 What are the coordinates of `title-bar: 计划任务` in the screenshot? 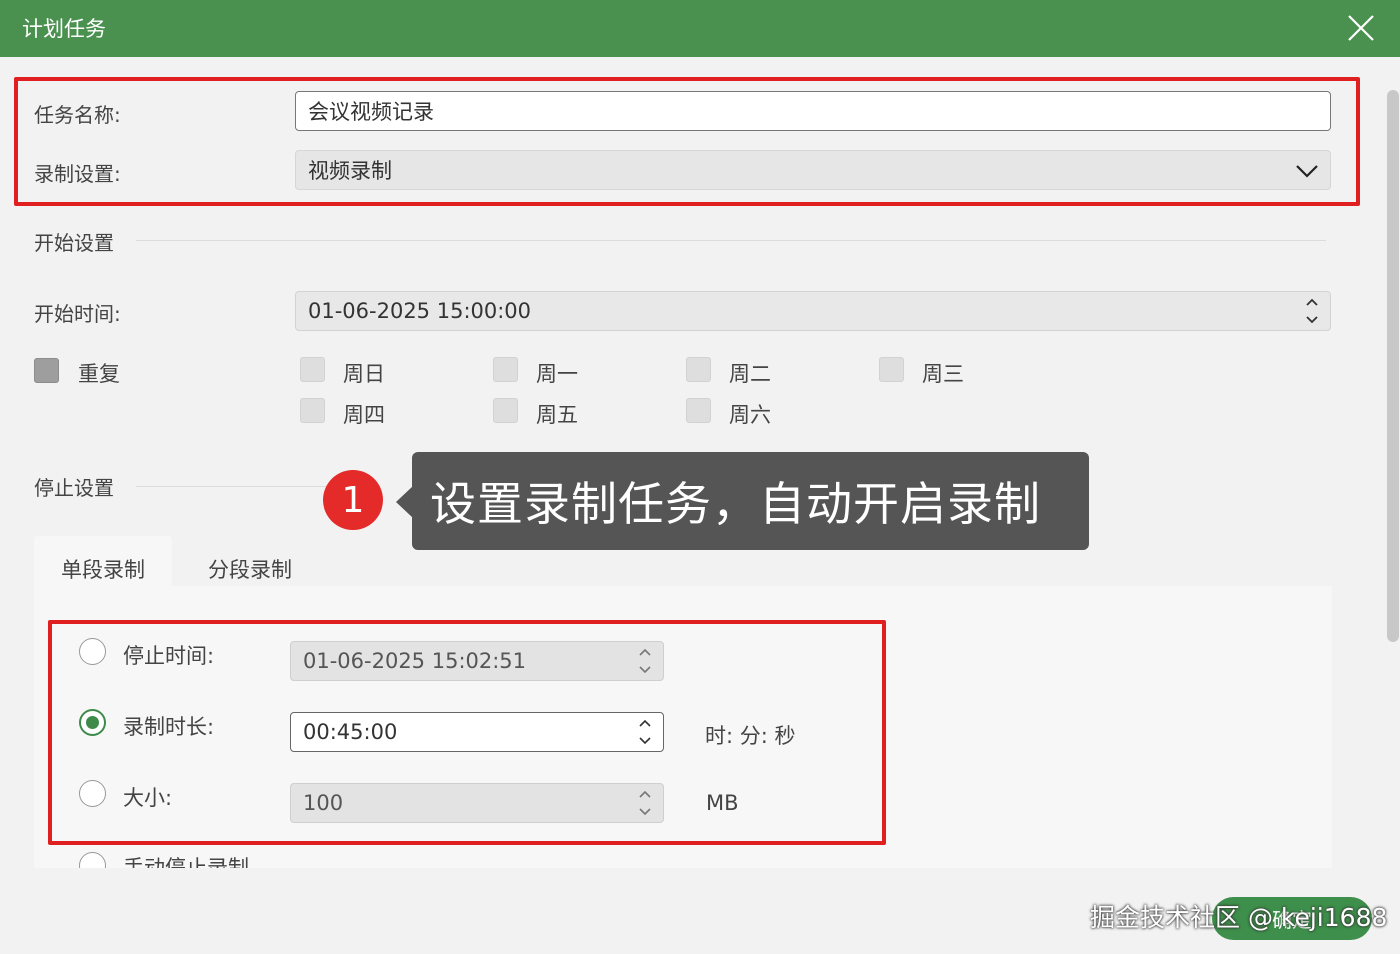 It's located at (700, 28).